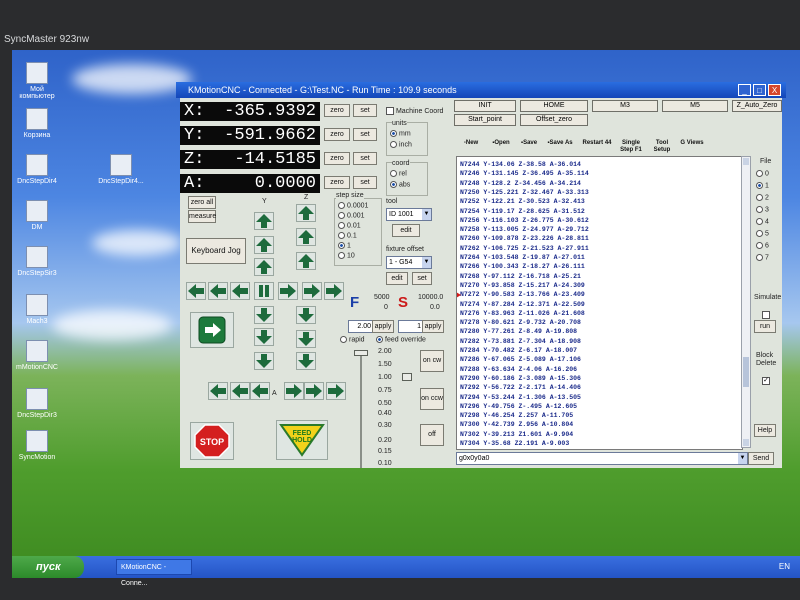  What do you see at coordinates (524, 248) in the screenshot?
I see `gcode-line: N7262 Y-106.725 Z-21.523 A-27.911` at bounding box center [524, 248].